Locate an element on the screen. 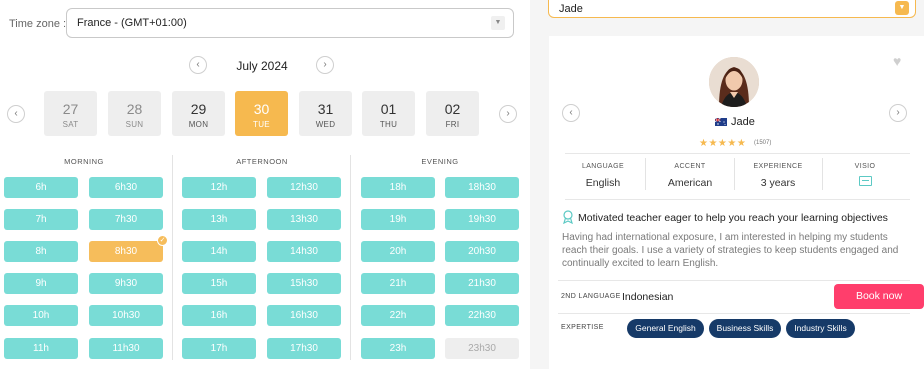 This screenshot has height=369, width=924. day-number: 30 is located at coordinates (261, 109).